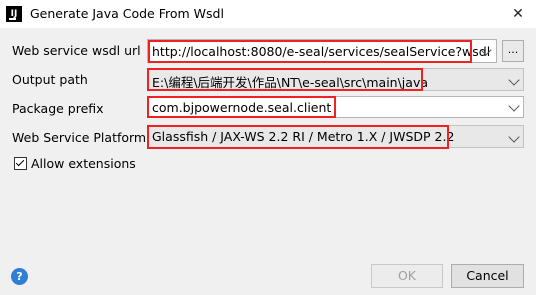  I want to click on package-prefix-value: com.bjpowernode.seal.client, so click(242, 107).